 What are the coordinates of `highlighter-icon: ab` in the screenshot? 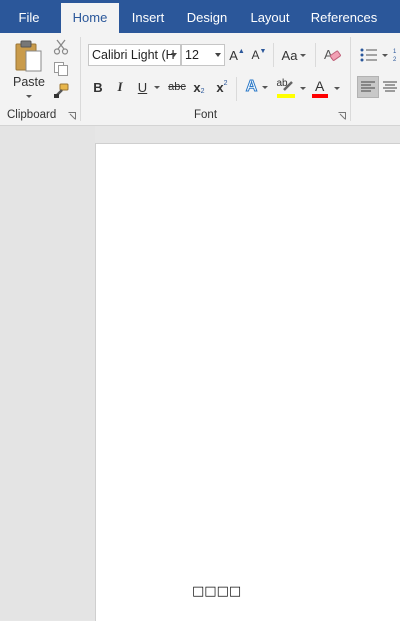 It's located at (285, 88).